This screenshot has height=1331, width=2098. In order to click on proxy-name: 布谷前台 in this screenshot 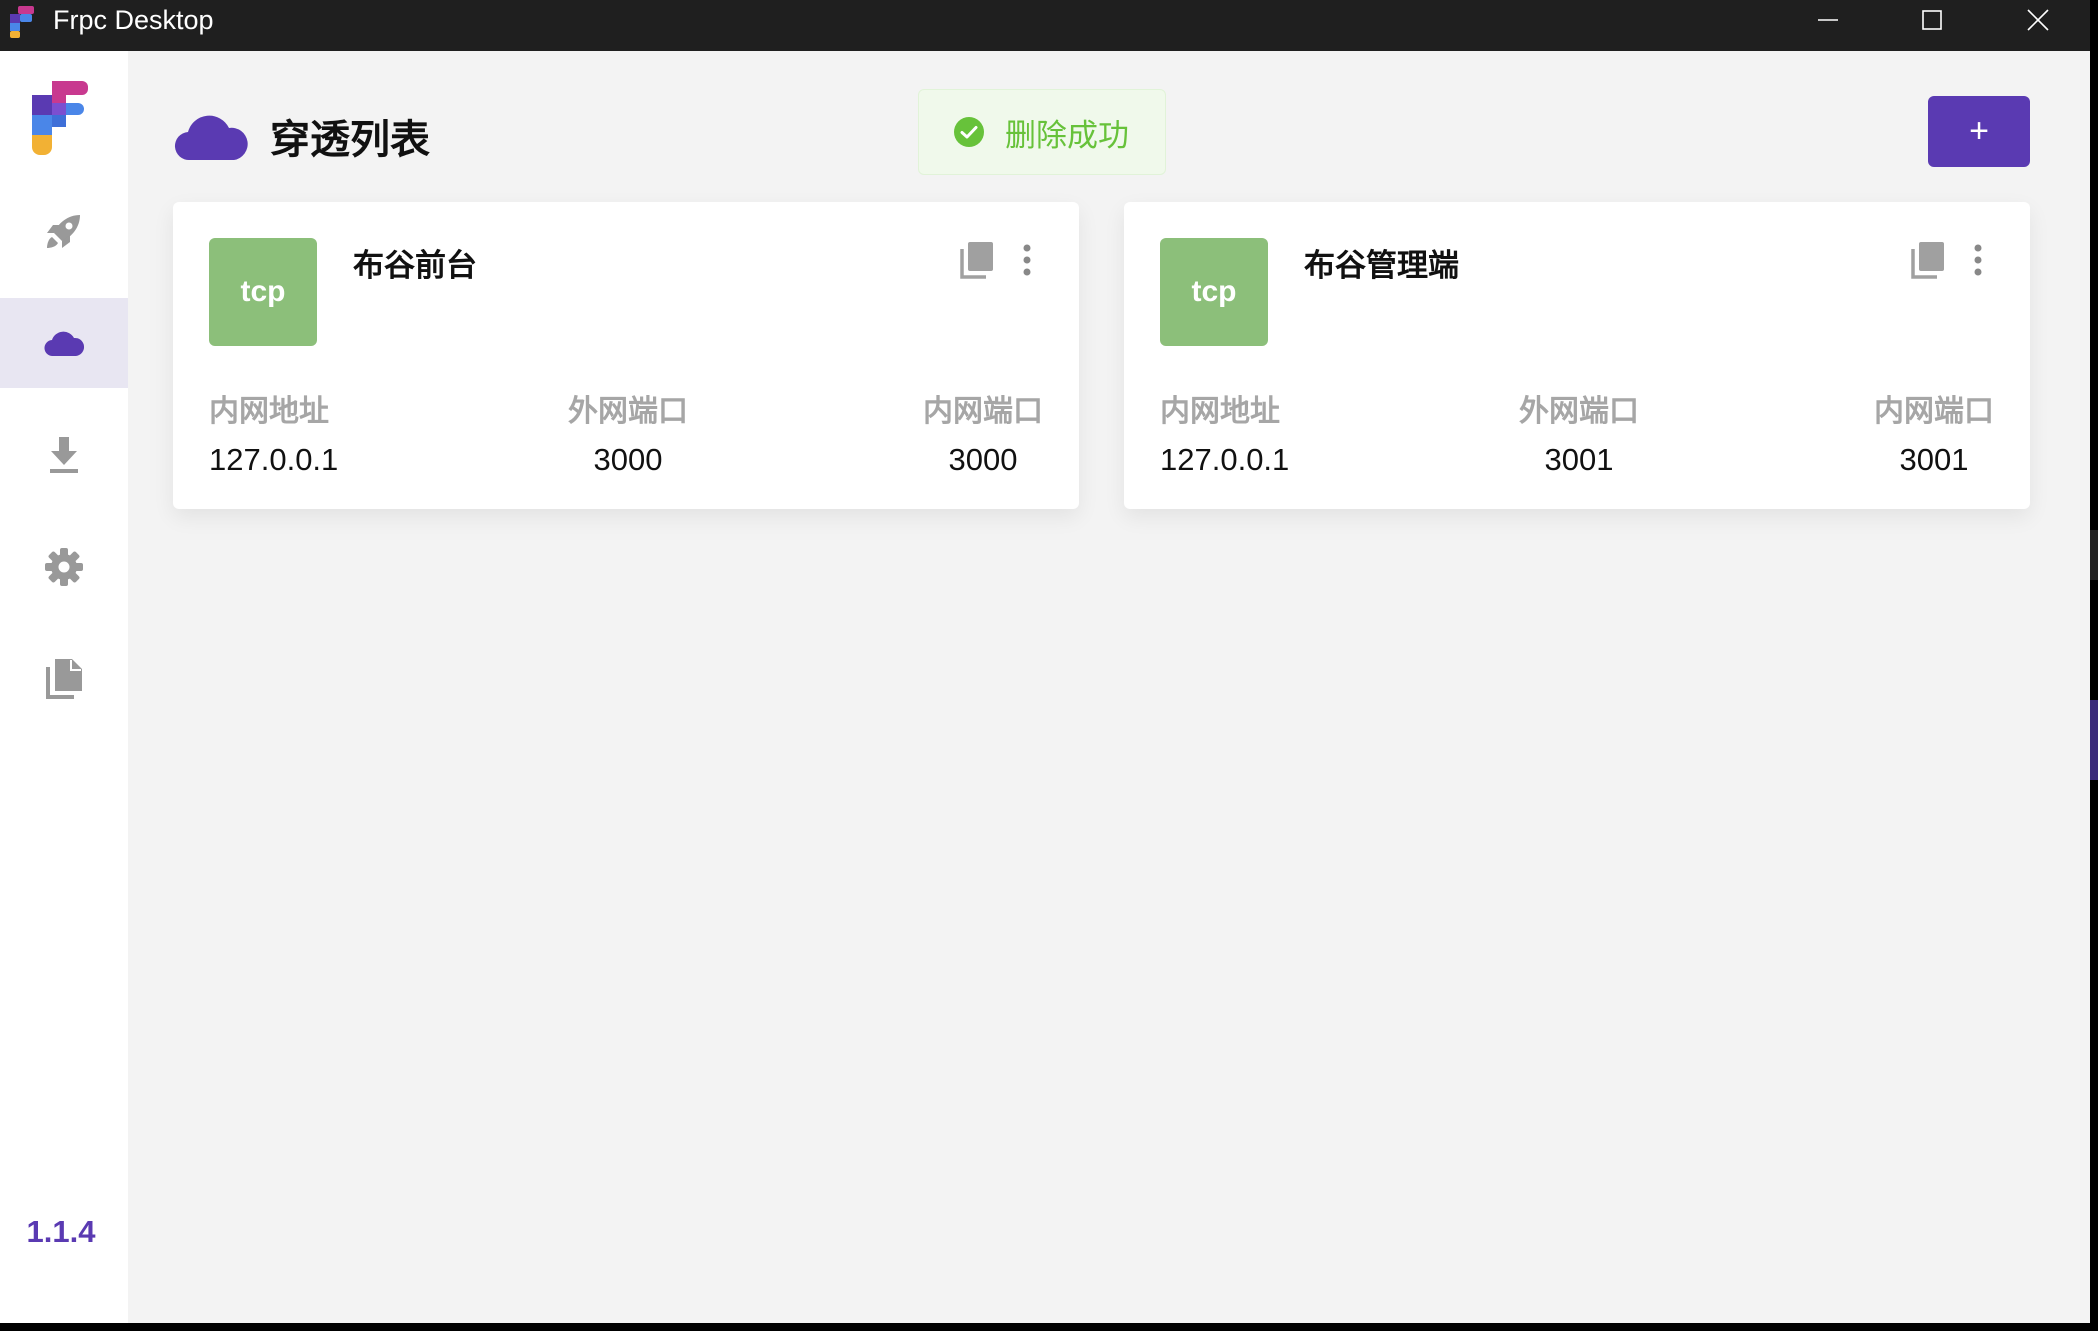, I will do `click(415, 265)`.